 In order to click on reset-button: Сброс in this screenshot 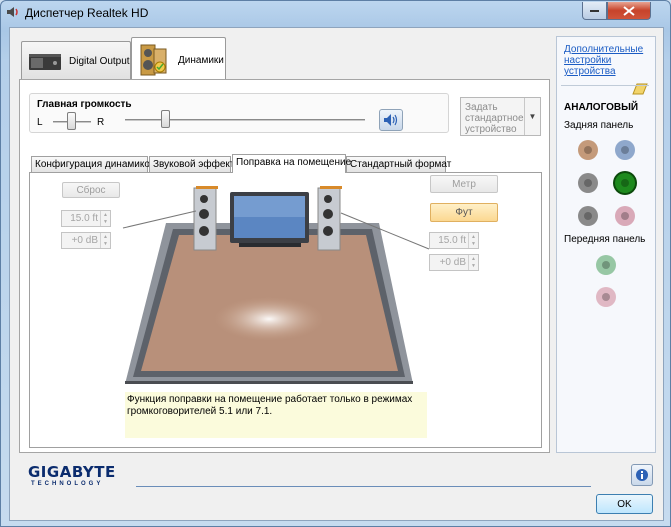, I will do `click(91, 190)`.